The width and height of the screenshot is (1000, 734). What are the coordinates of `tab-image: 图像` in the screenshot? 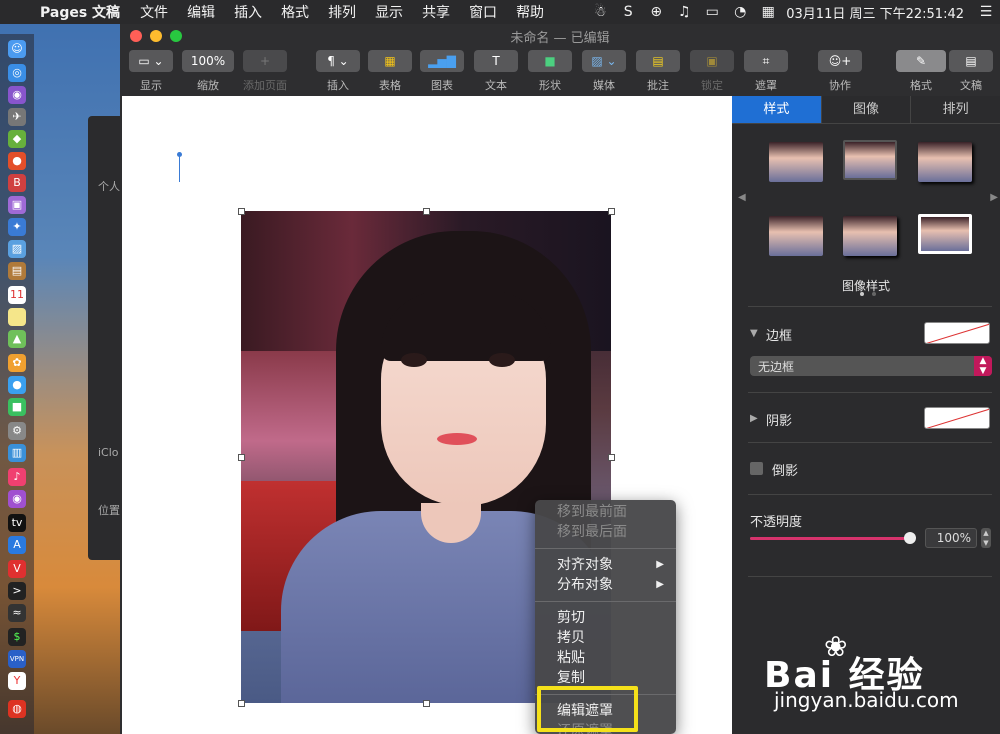 It's located at (867, 109).